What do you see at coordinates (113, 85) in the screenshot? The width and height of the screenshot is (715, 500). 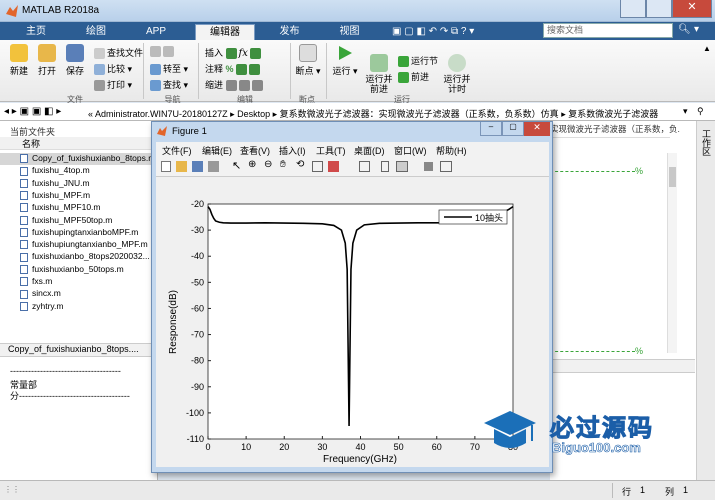 I see `print-button: 打印 ▾` at bounding box center [113, 85].